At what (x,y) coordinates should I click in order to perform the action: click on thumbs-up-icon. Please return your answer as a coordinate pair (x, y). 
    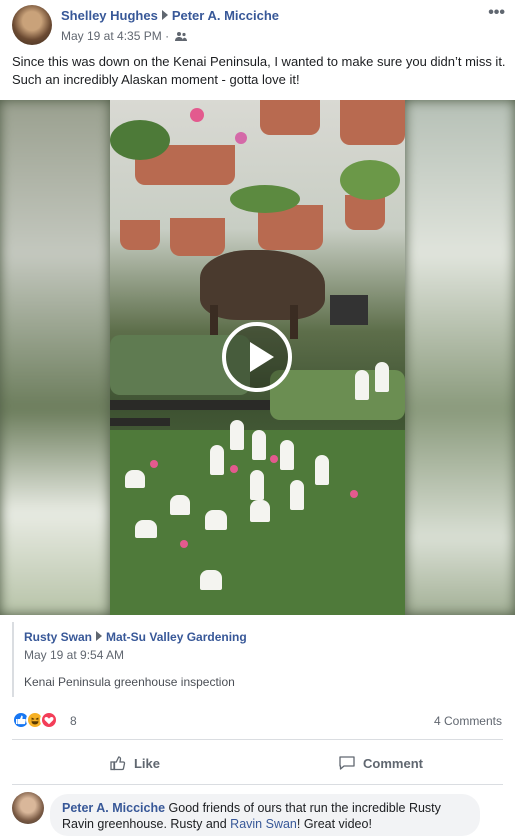
    Looking at the image, I should click on (118, 763).